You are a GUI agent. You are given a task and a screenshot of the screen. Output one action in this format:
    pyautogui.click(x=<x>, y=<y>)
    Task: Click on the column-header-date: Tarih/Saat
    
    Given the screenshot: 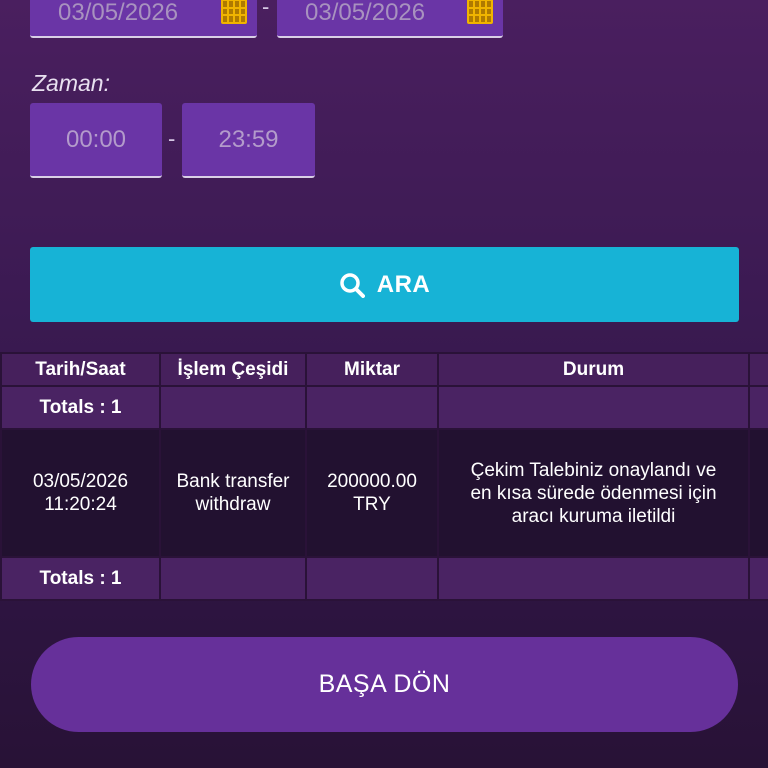 What is the action you would take?
    pyautogui.click(x=80, y=369)
    